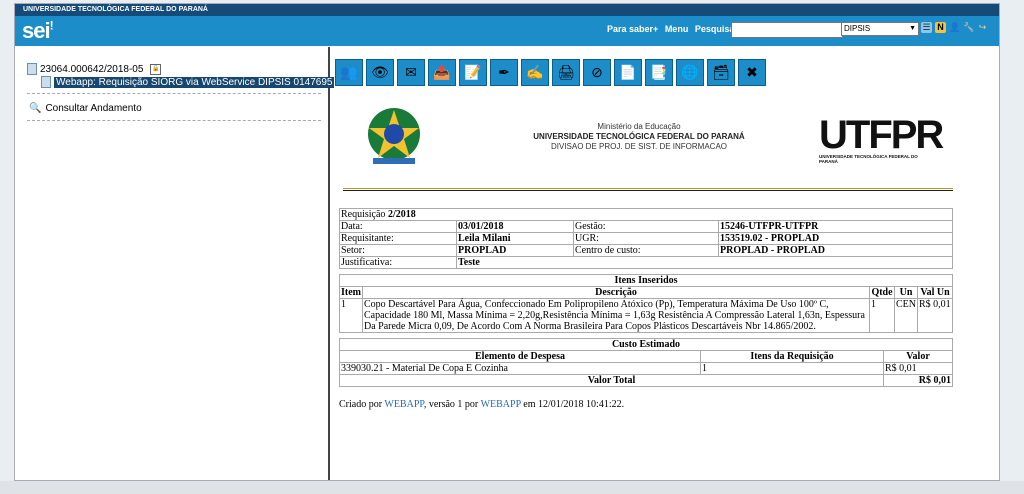 The image size is (1024, 494). Describe the element at coordinates (792, 368) in the screenshot. I see `cost-items: 1` at that location.